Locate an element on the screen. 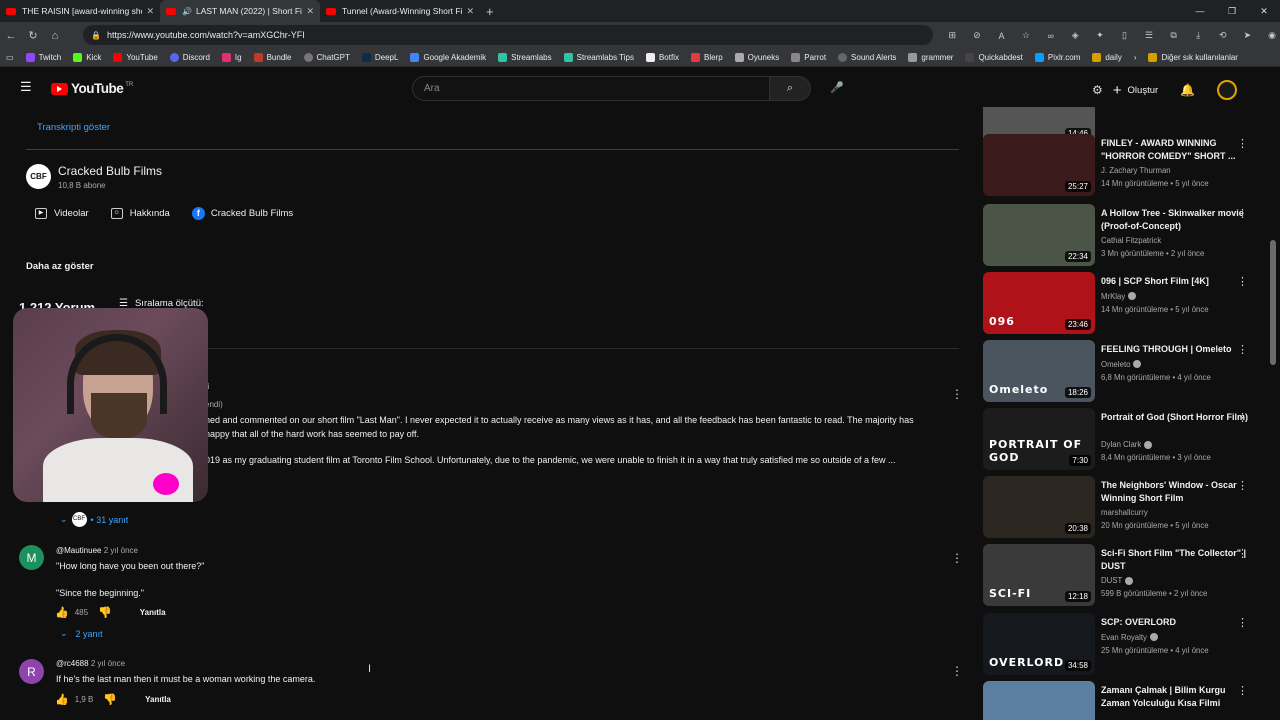 This screenshot has height=720, width=1280. videos-link: ▶ Videolar is located at coordinates (62, 213).